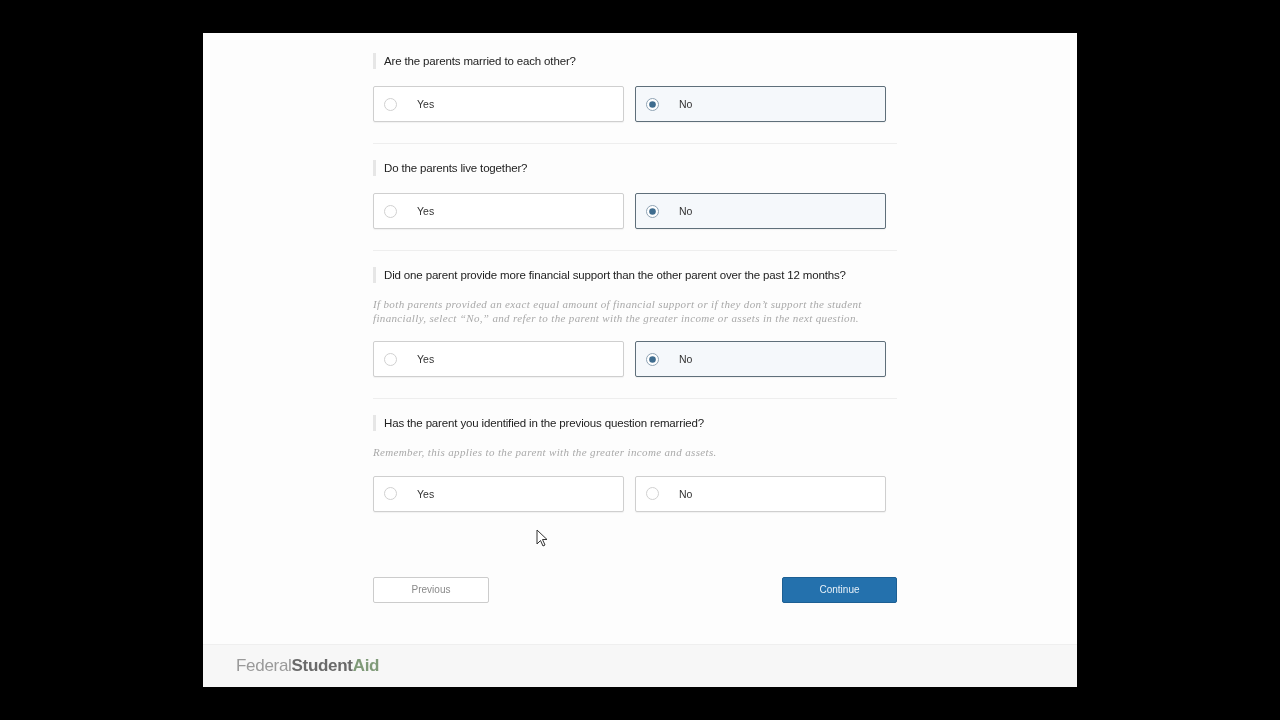  Describe the element at coordinates (618, 311) in the screenshot. I see `hint-text: If both parents provided an exact equal amount of financial support or if they don’t support the student financially, select “No,” and refer to the parent with the greater income or assets in the next question.` at that location.